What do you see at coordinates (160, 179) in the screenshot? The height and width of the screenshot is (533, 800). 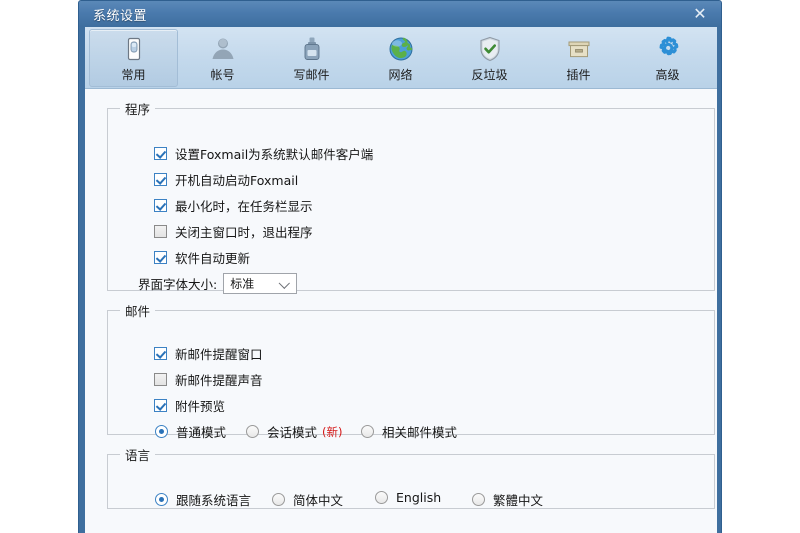 I see `autostart-checkbox` at bounding box center [160, 179].